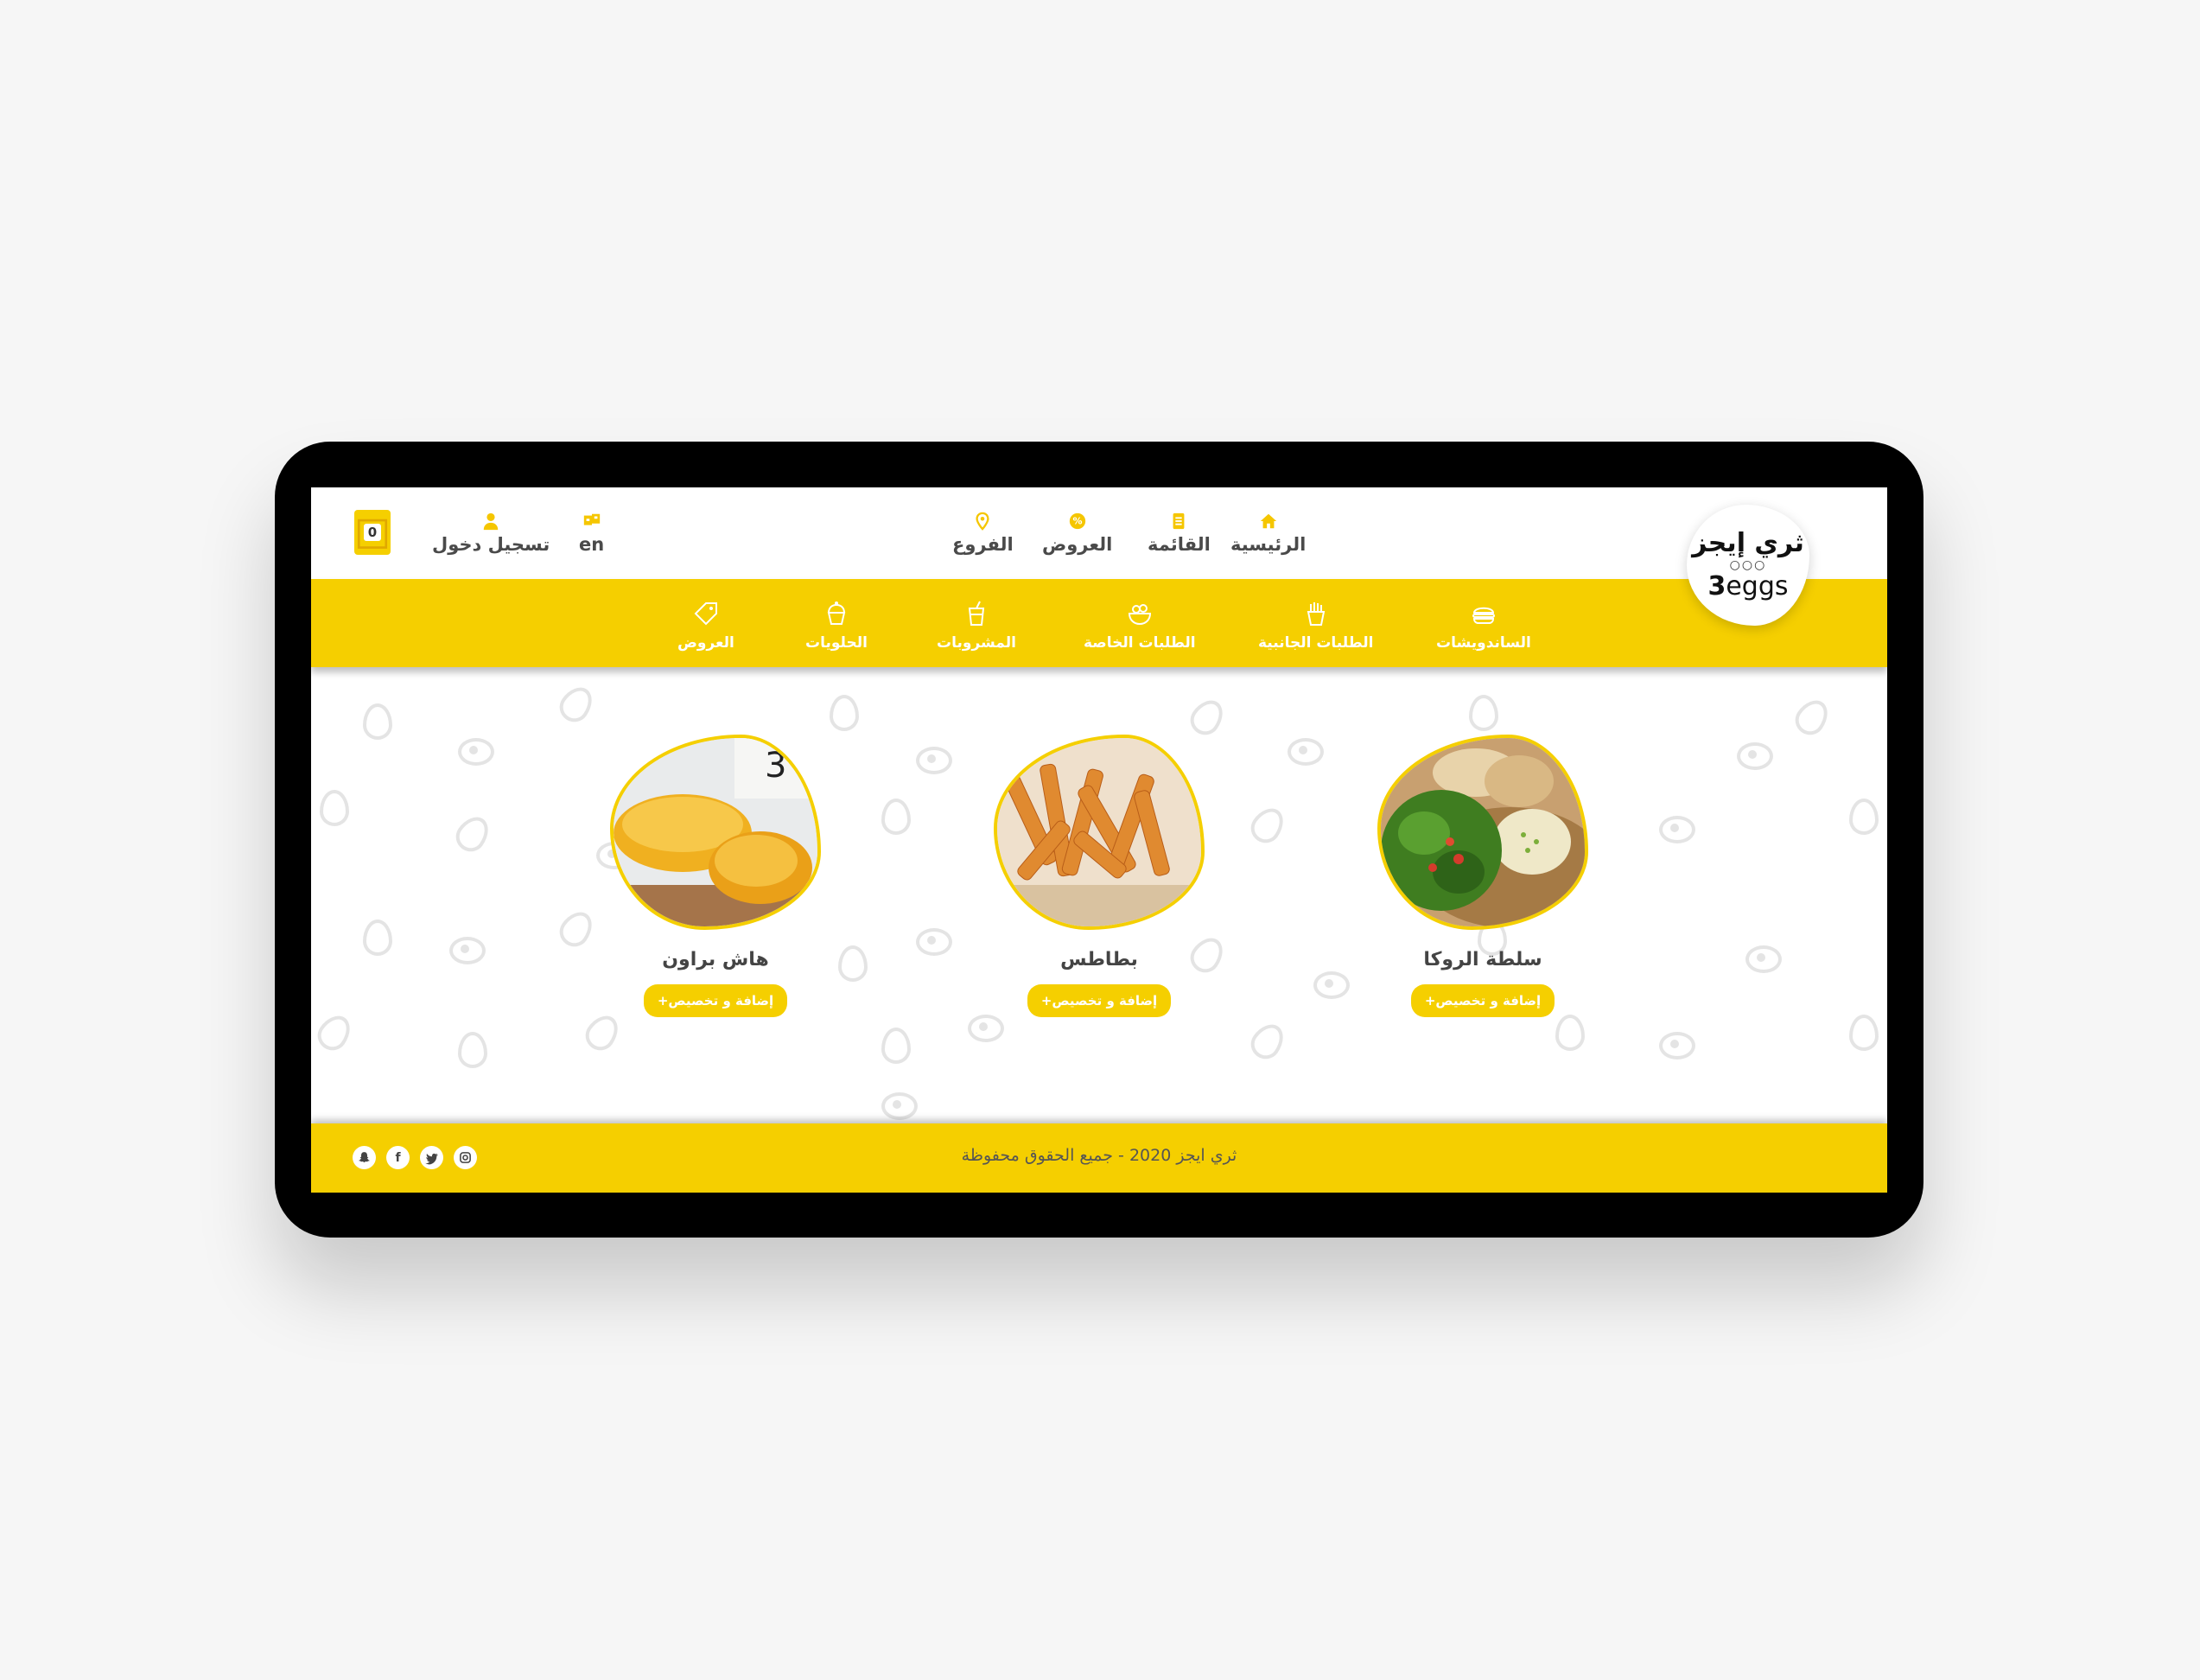  What do you see at coordinates (1482, 959) in the screenshot?
I see `product-name: سلطة الروكا` at bounding box center [1482, 959].